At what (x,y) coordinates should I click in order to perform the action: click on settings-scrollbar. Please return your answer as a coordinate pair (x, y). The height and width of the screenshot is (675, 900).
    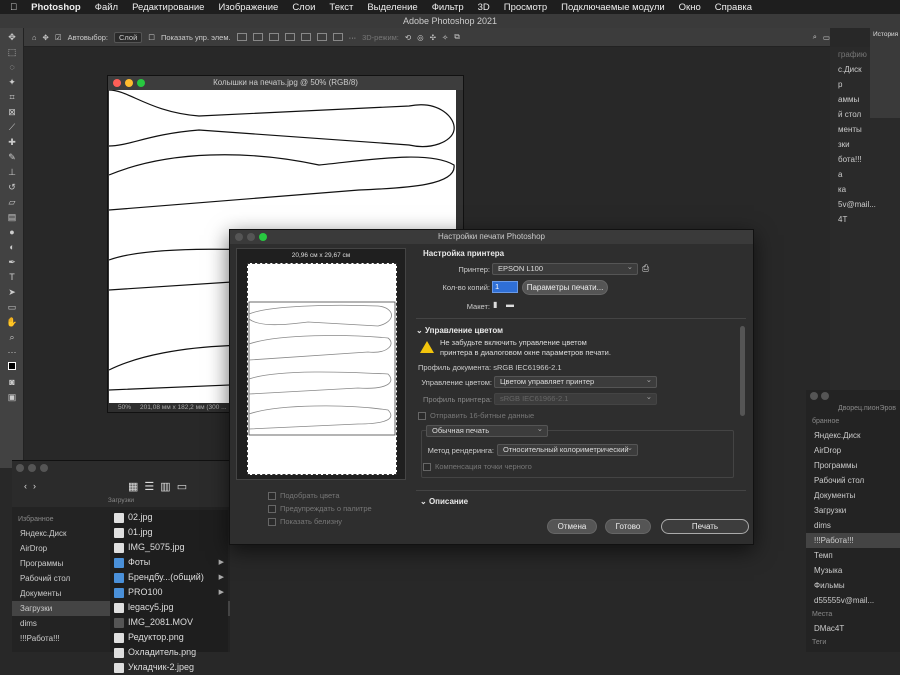
    Looking at the image, I should click on (742, 371).